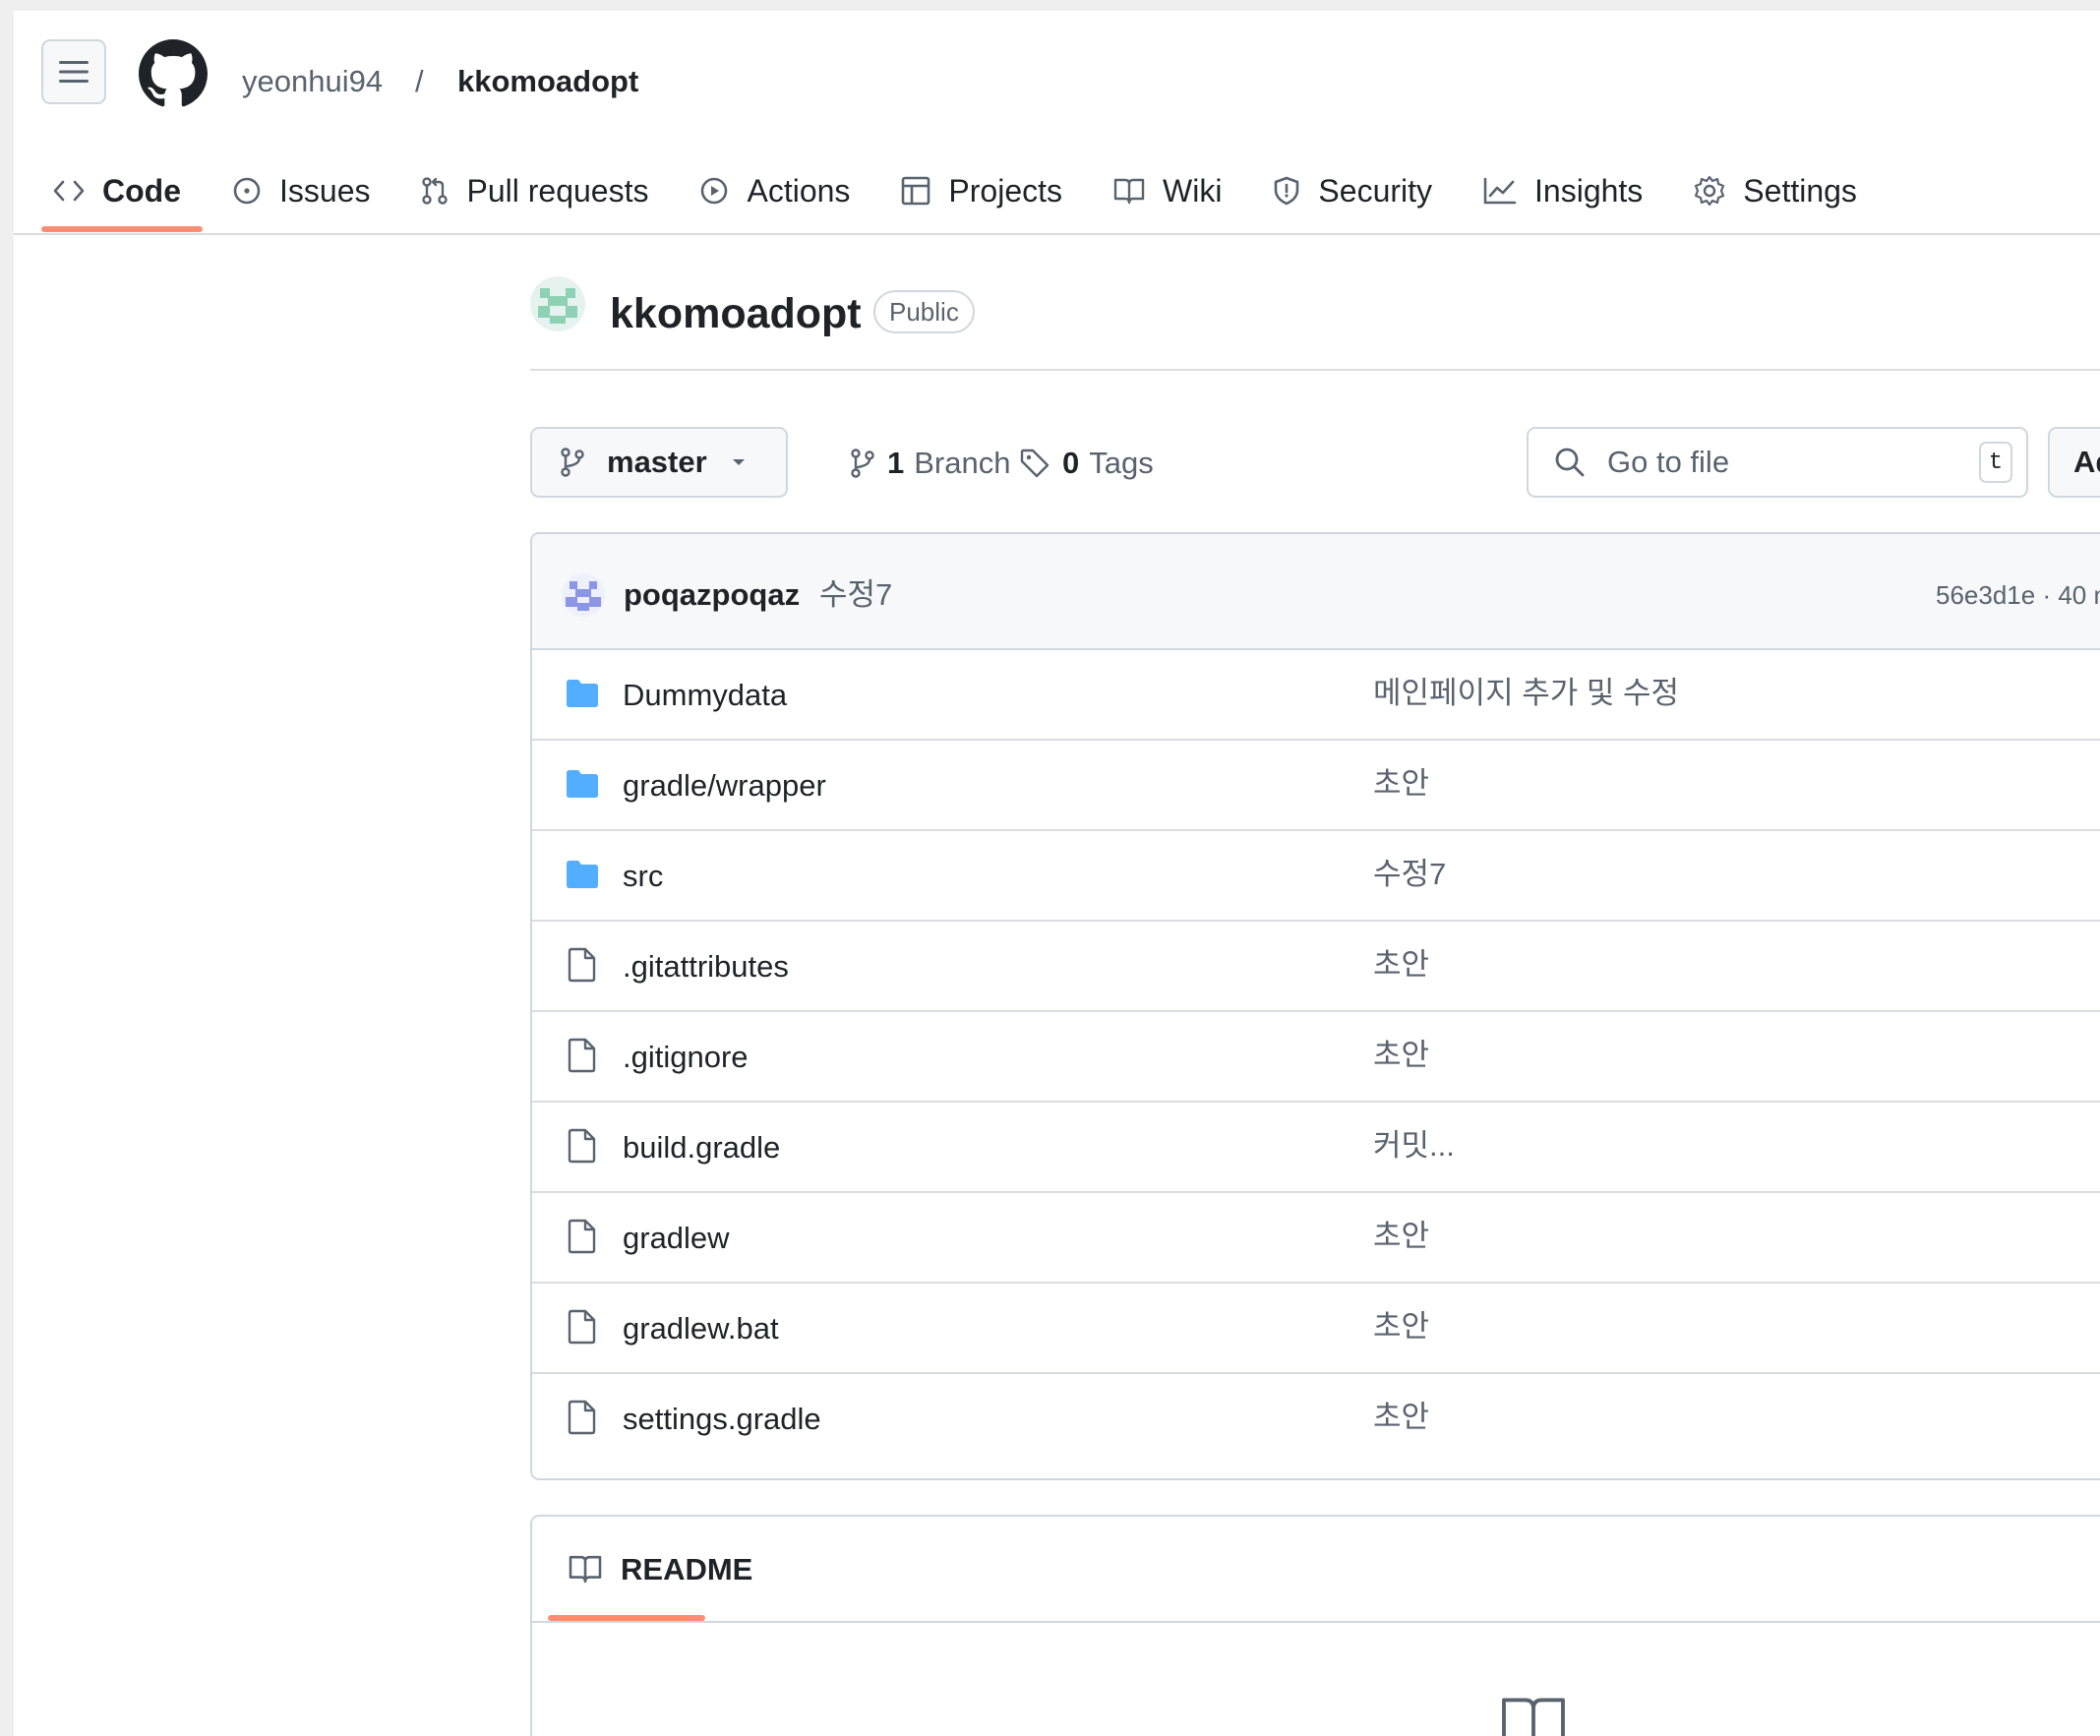  I want to click on tab-insights-label: Insights, so click(1589, 190).